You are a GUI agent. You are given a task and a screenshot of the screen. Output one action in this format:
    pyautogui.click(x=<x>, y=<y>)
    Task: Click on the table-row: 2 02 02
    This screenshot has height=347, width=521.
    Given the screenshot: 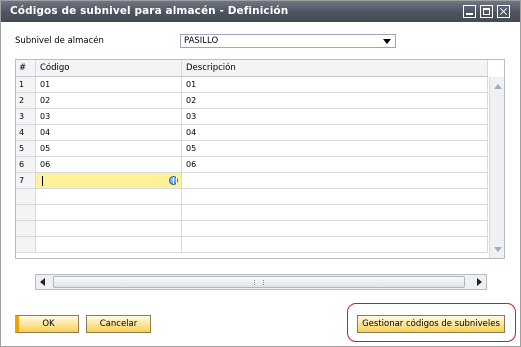 What is the action you would take?
    pyautogui.click(x=252, y=101)
    